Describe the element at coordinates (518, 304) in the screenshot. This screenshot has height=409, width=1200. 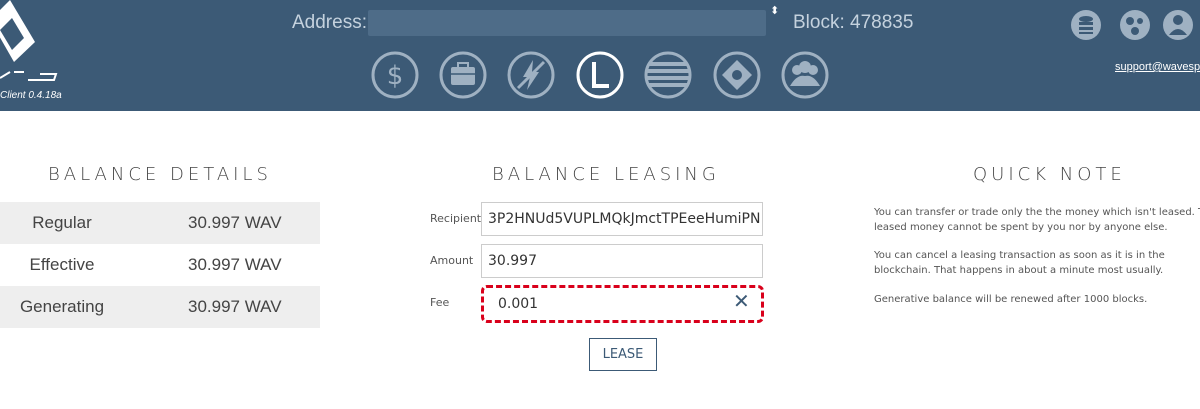
I see `fee-value: 0.001` at that location.